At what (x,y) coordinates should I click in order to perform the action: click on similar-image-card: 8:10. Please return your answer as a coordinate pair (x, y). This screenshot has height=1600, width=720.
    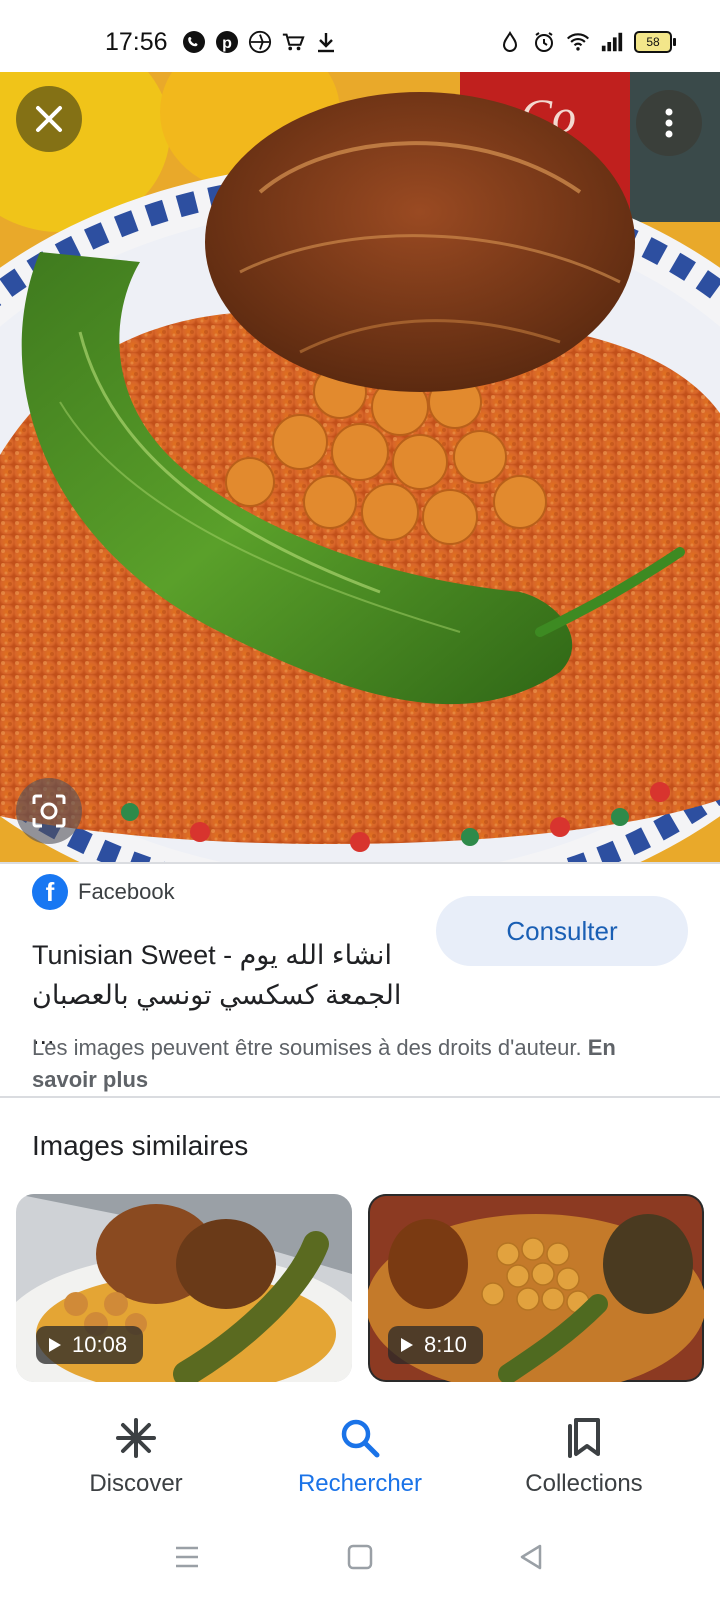
    Looking at the image, I should click on (536, 1288).